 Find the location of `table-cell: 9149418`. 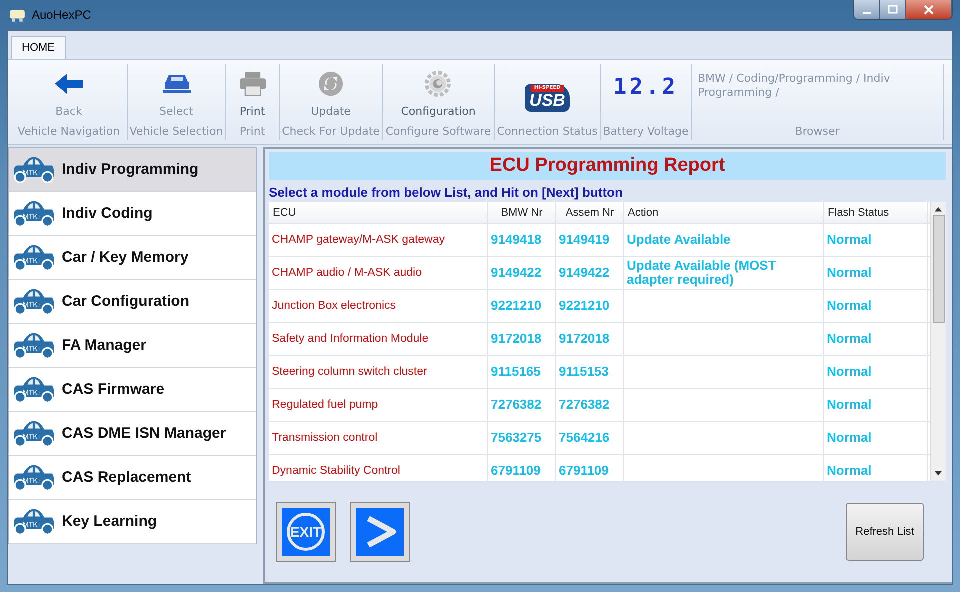

table-cell: 9149418 is located at coordinates (522, 240).